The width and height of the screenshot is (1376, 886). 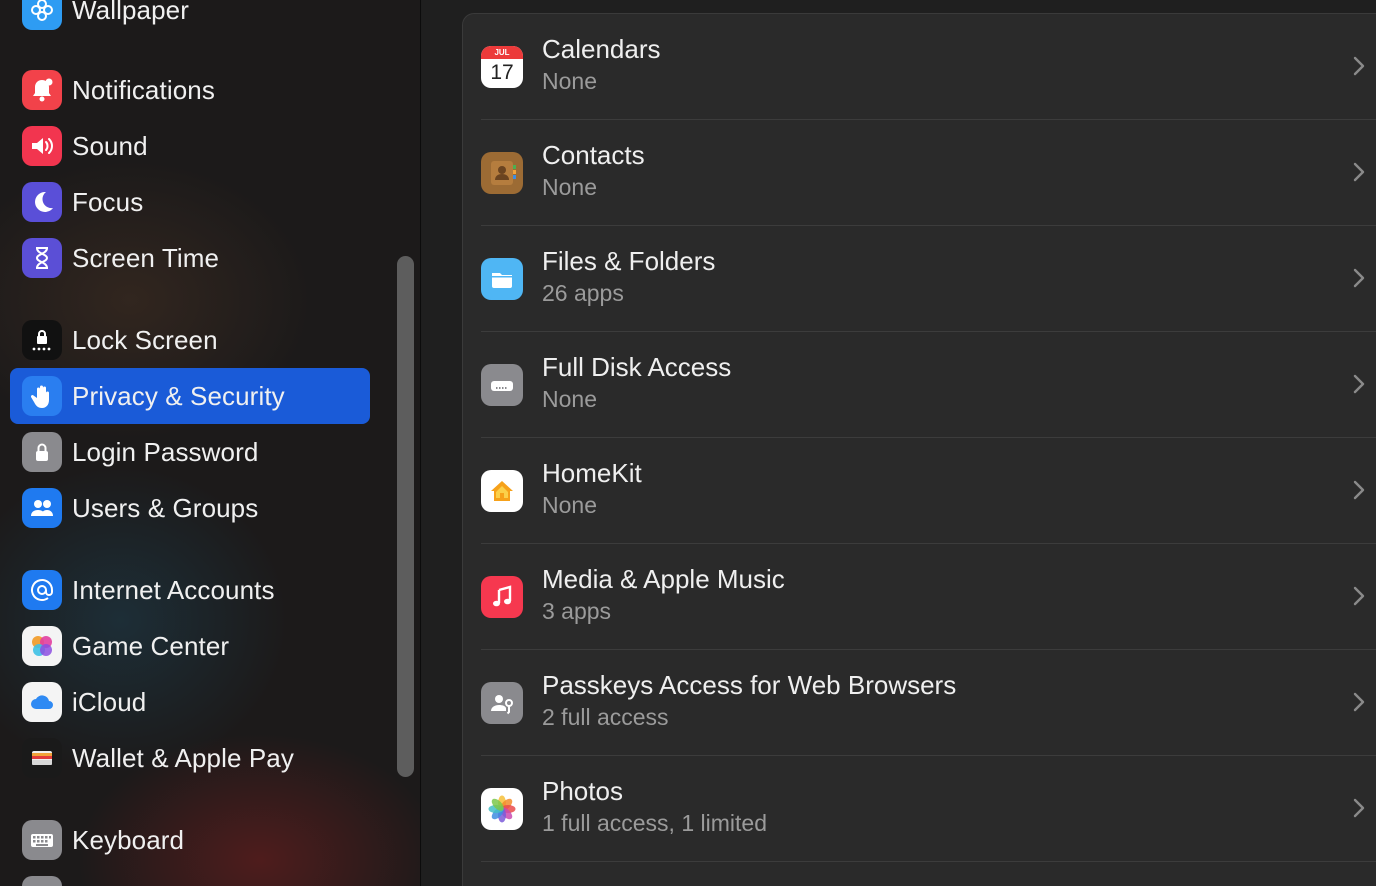 I want to click on privacy-row-calendars: JUL 17 Calendars None, so click(x=919, y=67).